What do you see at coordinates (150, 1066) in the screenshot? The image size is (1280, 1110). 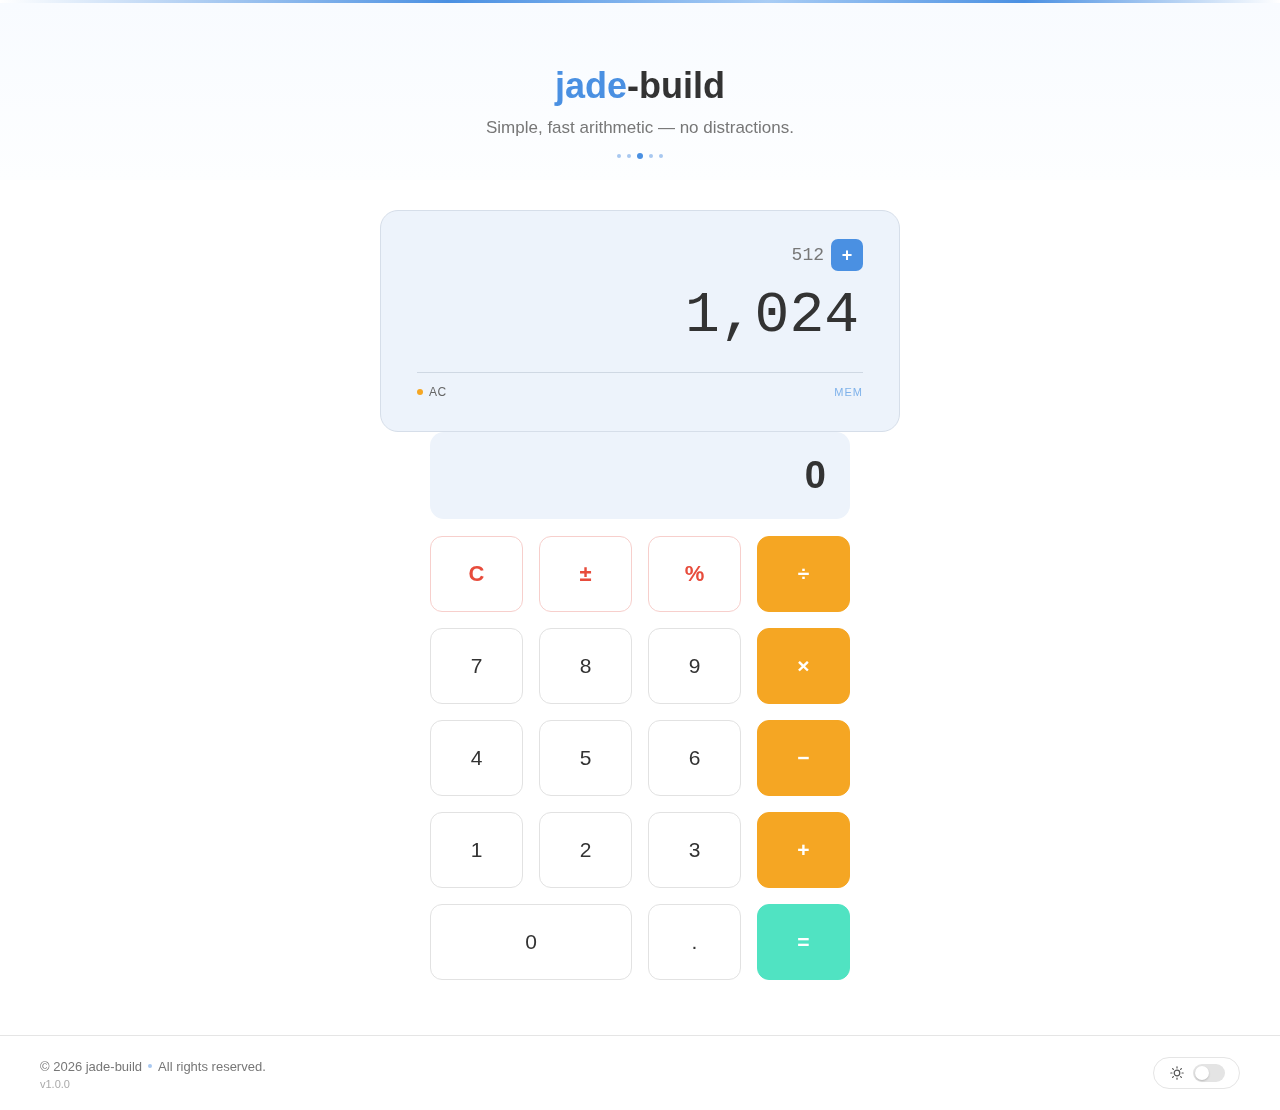 I see `separator-dot-icon` at bounding box center [150, 1066].